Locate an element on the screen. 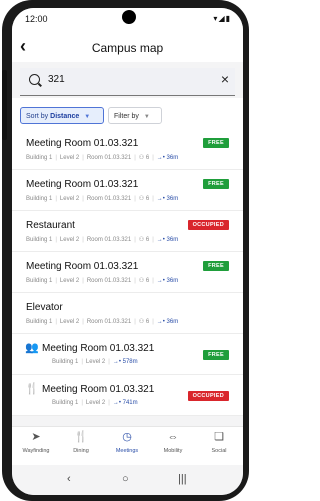 This screenshot has width=320, height=501. clock-icon: ◷ is located at coordinates (127, 437).